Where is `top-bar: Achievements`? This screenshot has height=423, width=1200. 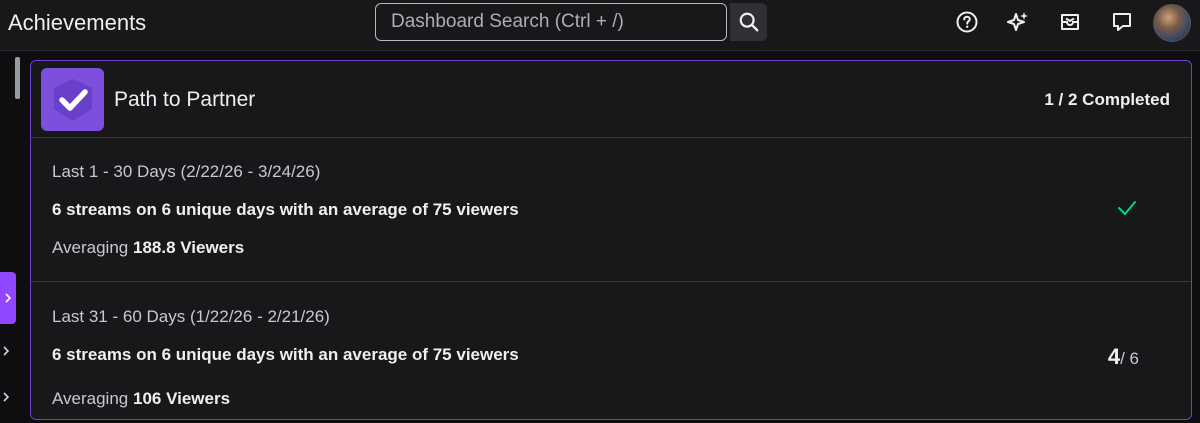
top-bar: Achievements is located at coordinates (600, 25).